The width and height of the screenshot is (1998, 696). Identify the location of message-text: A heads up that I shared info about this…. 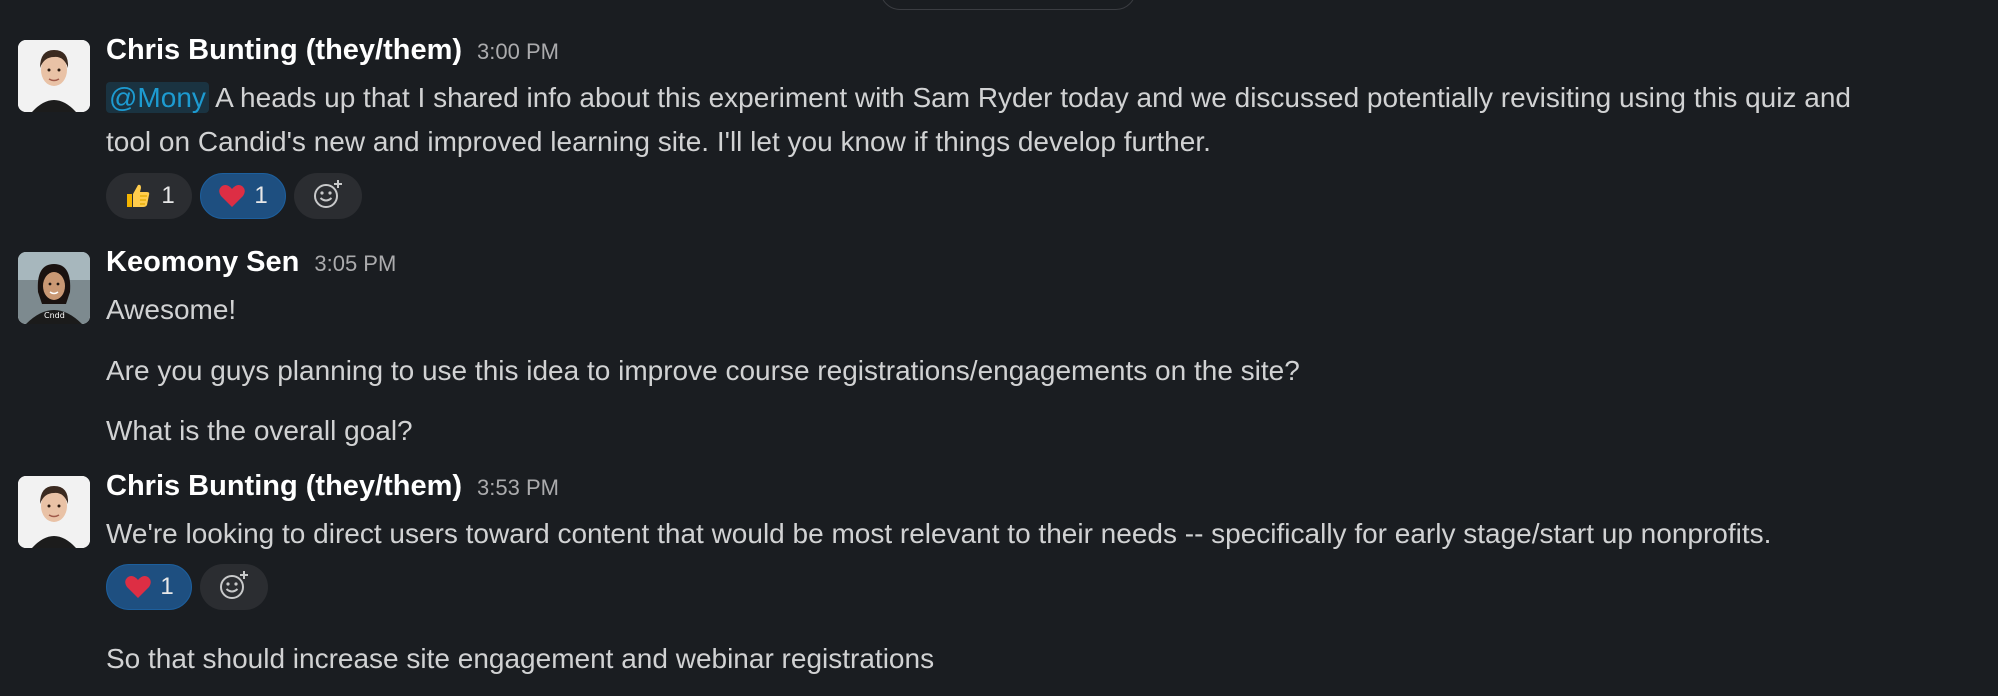
(1029, 97).